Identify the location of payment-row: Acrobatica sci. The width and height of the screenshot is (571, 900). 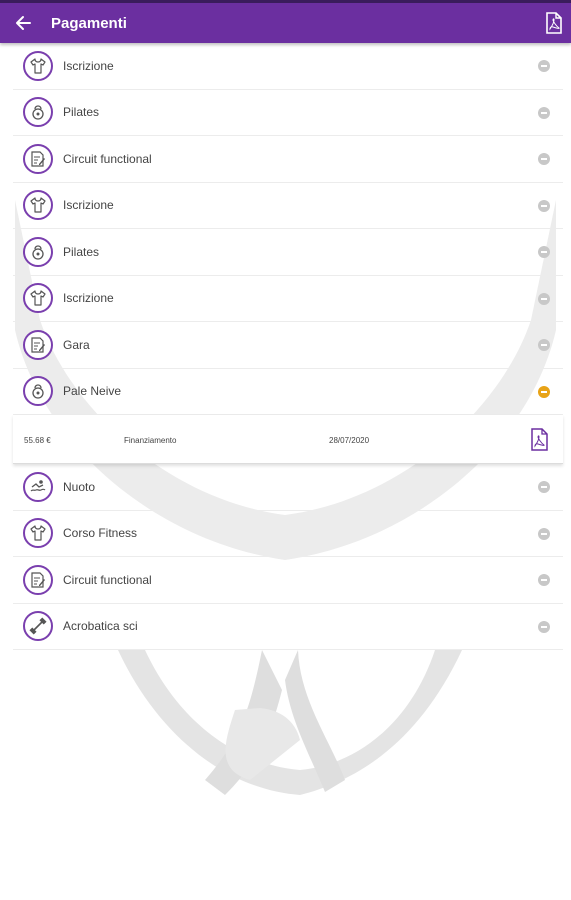
(288, 627).